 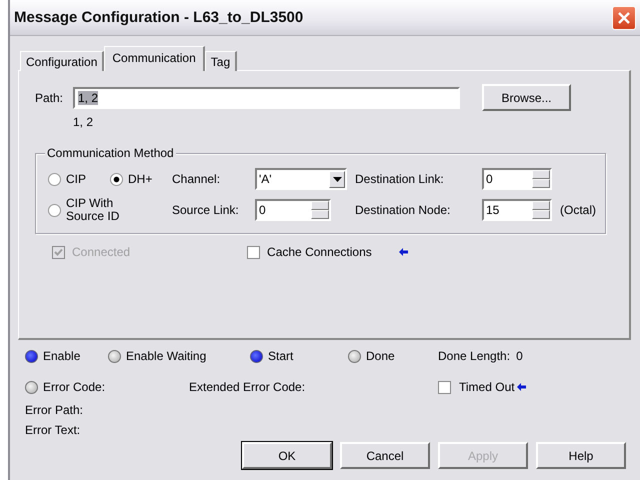 I want to click on tab: Tag, so click(x=221, y=61).